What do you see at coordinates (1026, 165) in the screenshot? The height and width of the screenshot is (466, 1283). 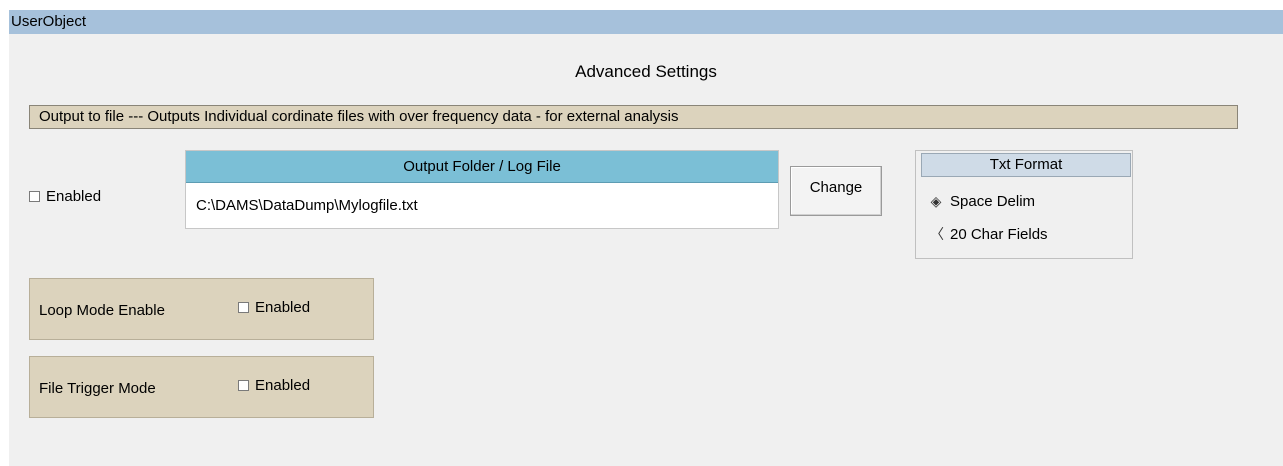 I see `txt-format-header: Txt Format` at bounding box center [1026, 165].